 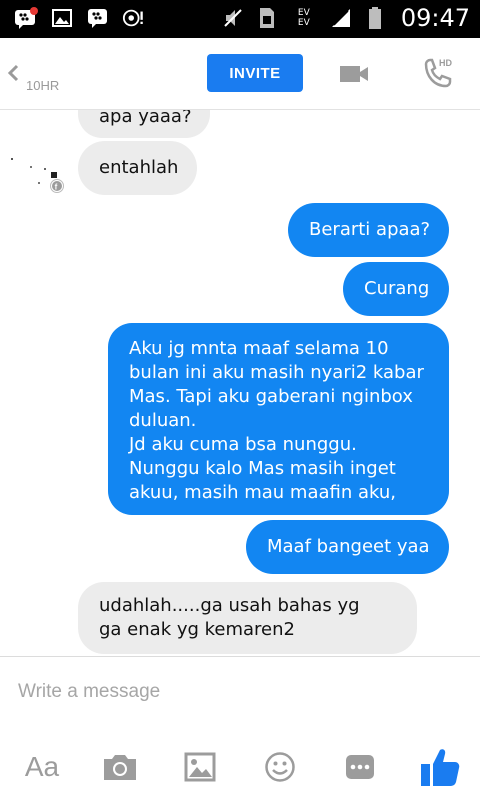 I want to click on voice-call-icon: HD, so click(x=438, y=73).